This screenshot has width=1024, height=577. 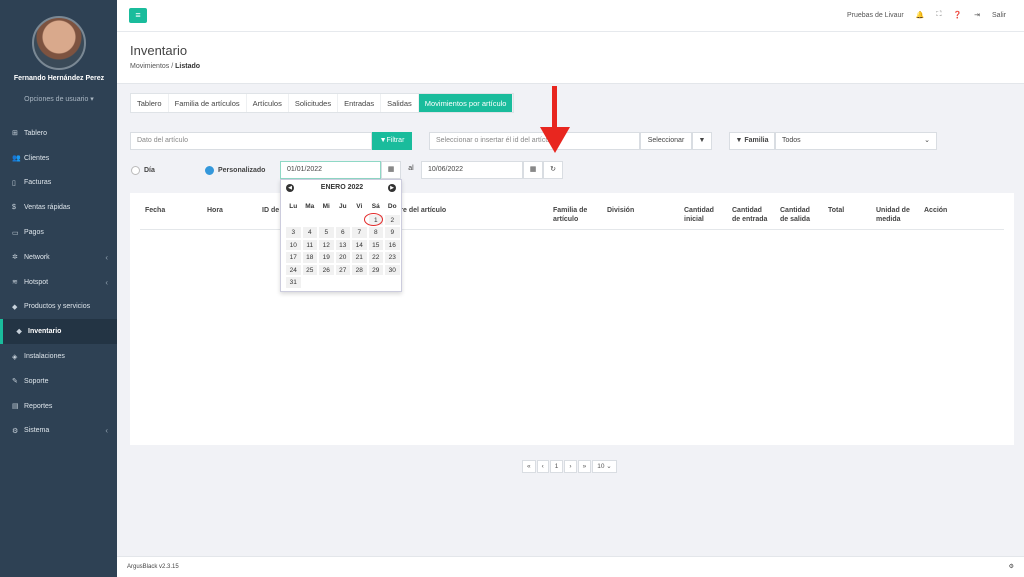 What do you see at coordinates (375, 206) in the screenshot?
I see `weekday-label: Sá` at bounding box center [375, 206].